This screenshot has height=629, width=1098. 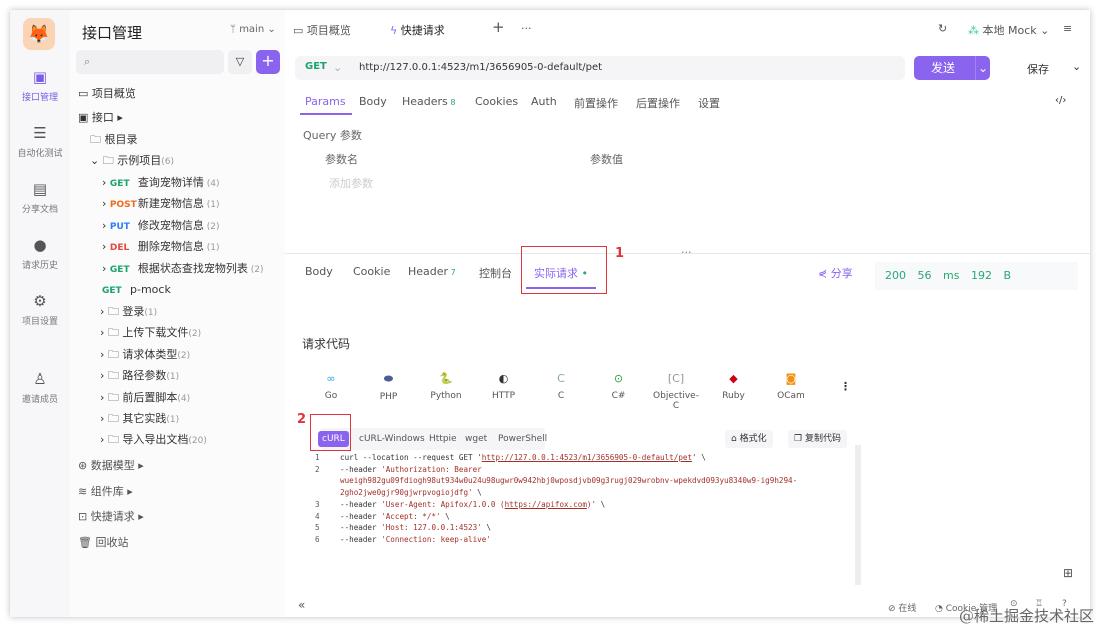 I want to click on language-option: 🐍 Python, so click(x=446, y=386).